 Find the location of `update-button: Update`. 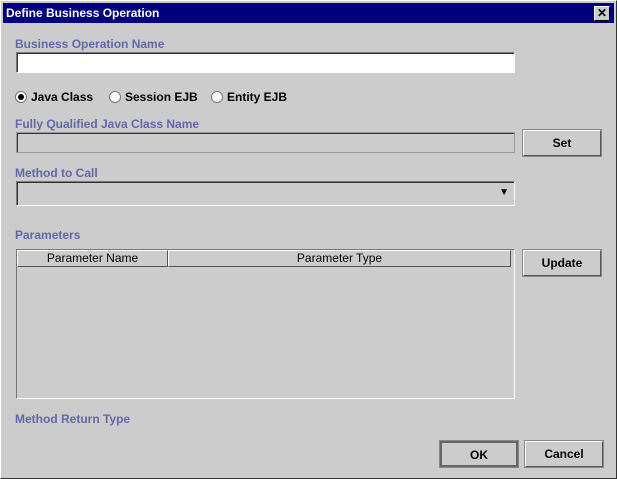

update-button: Update is located at coordinates (562, 263).